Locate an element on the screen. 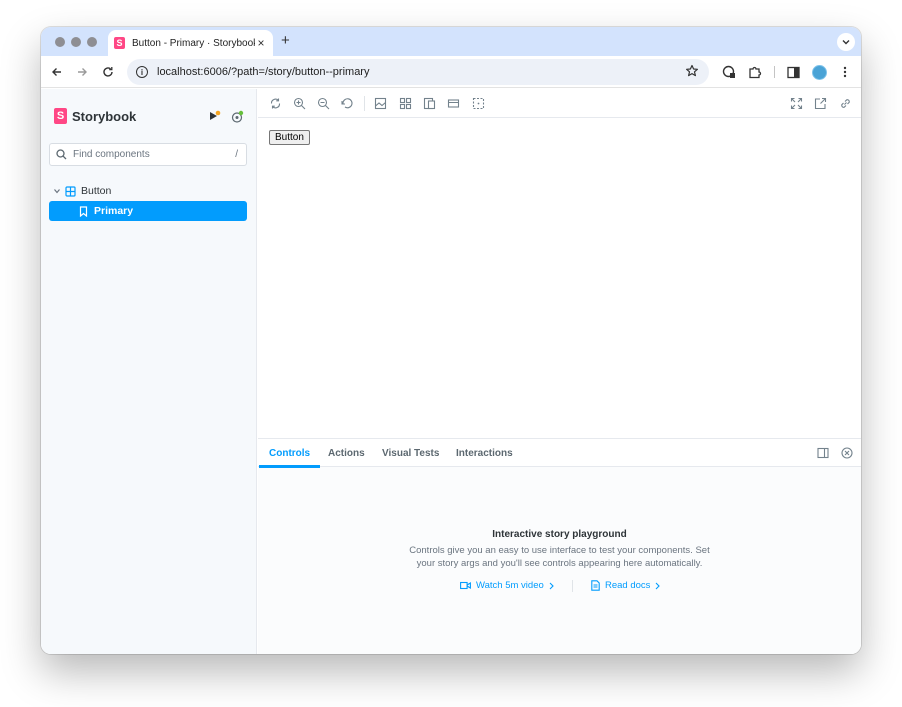 Image resolution: width=902 pixels, height=707 pixels. avatar is located at coordinates (819, 72).